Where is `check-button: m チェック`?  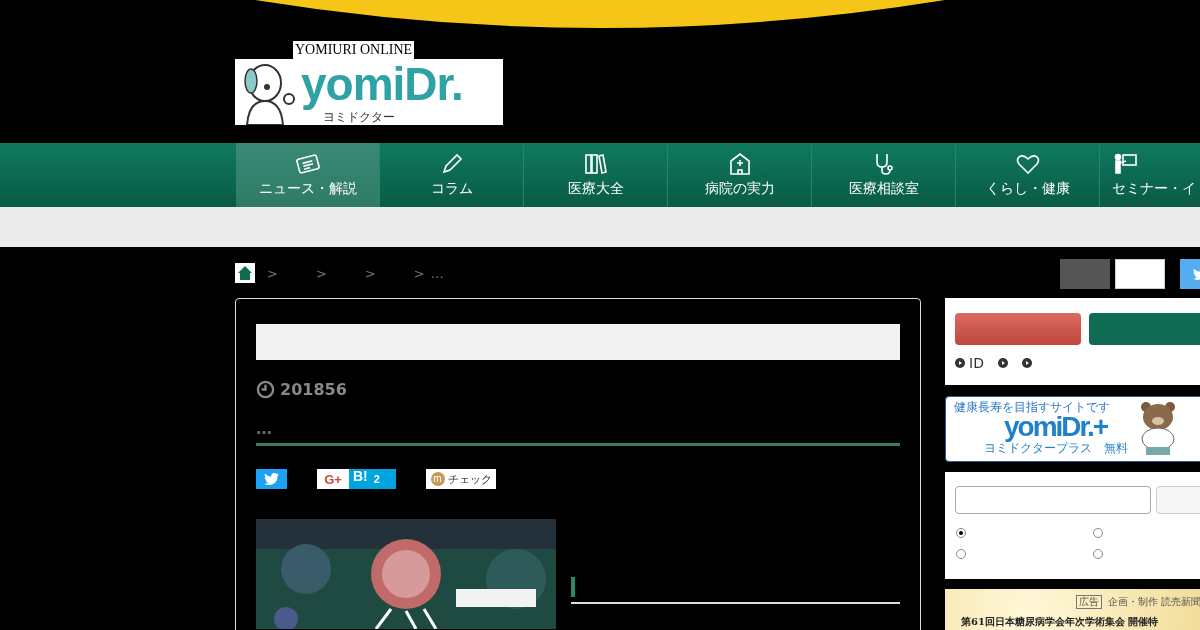 check-button: m チェック is located at coordinates (461, 479).